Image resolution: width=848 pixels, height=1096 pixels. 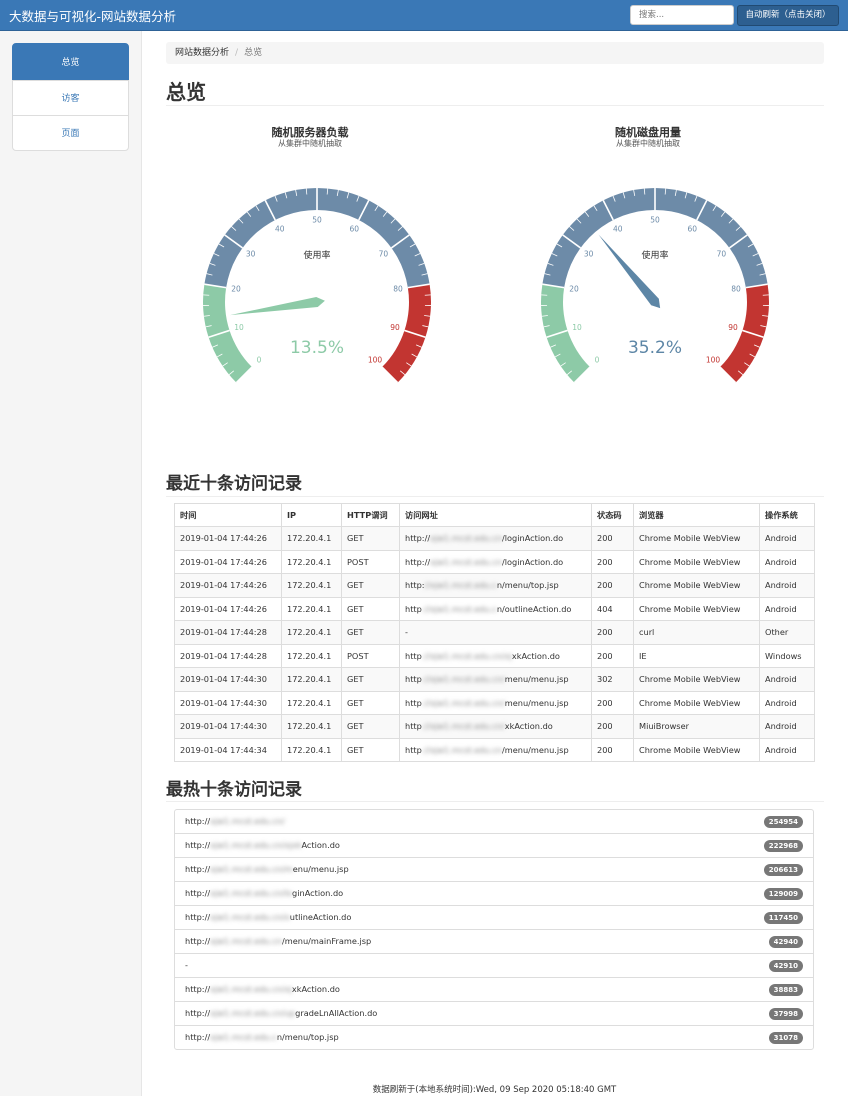 What do you see at coordinates (327, 941) in the screenshot?
I see `url-path: /menu/mainFrame.jsp` at bounding box center [327, 941].